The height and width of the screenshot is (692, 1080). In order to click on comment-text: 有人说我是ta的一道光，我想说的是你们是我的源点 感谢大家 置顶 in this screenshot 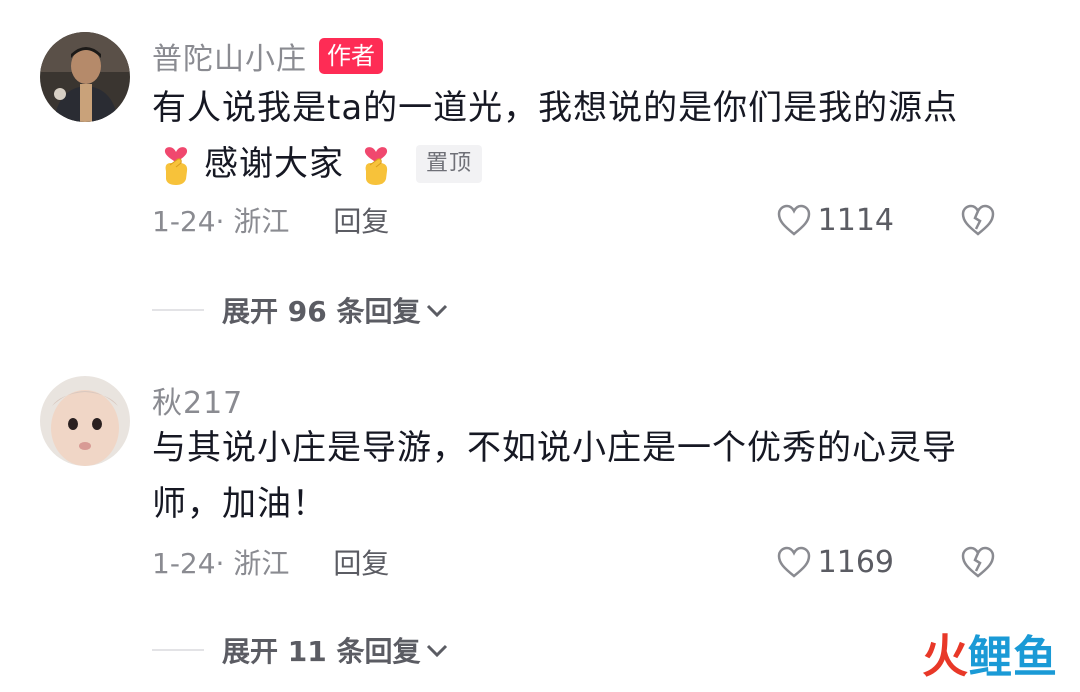, I will do `click(602, 136)`.